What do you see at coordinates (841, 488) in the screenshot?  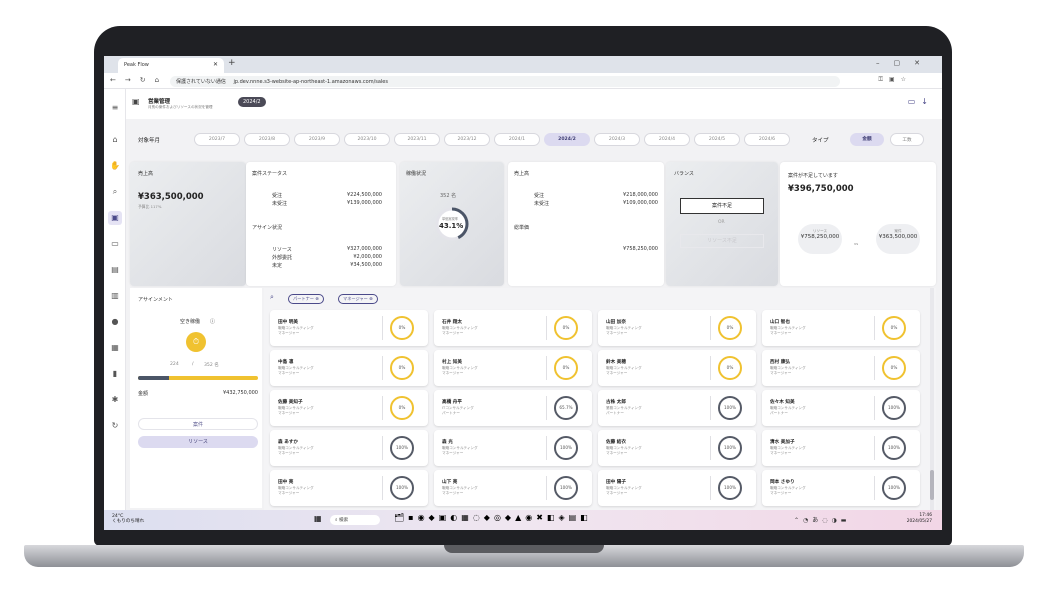 I see `person-card: 岡本 さゆり 戦略コンサルティング マネージャー 100%` at bounding box center [841, 488].